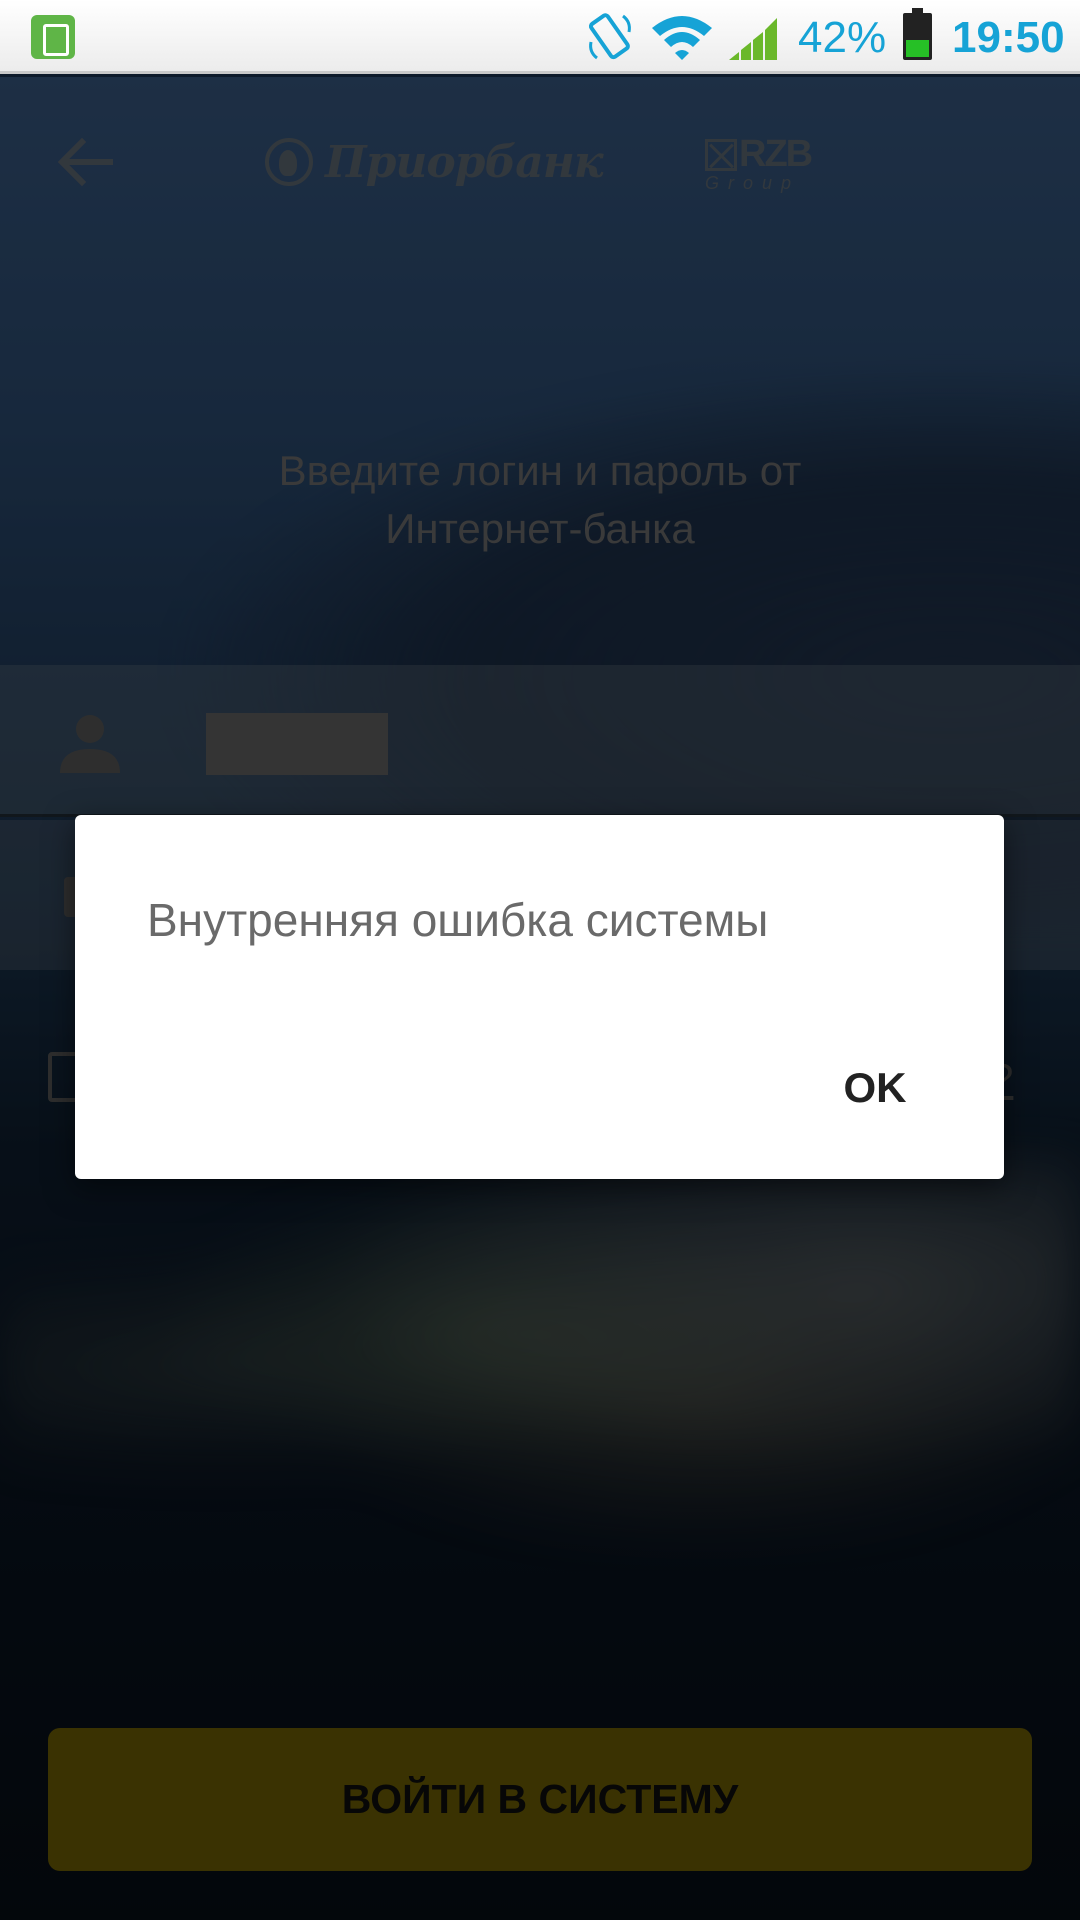 This screenshot has height=1920, width=1080. What do you see at coordinates (753, 39) in the screenshot?
I see `signal-icon` at bounding box center [753, 39].